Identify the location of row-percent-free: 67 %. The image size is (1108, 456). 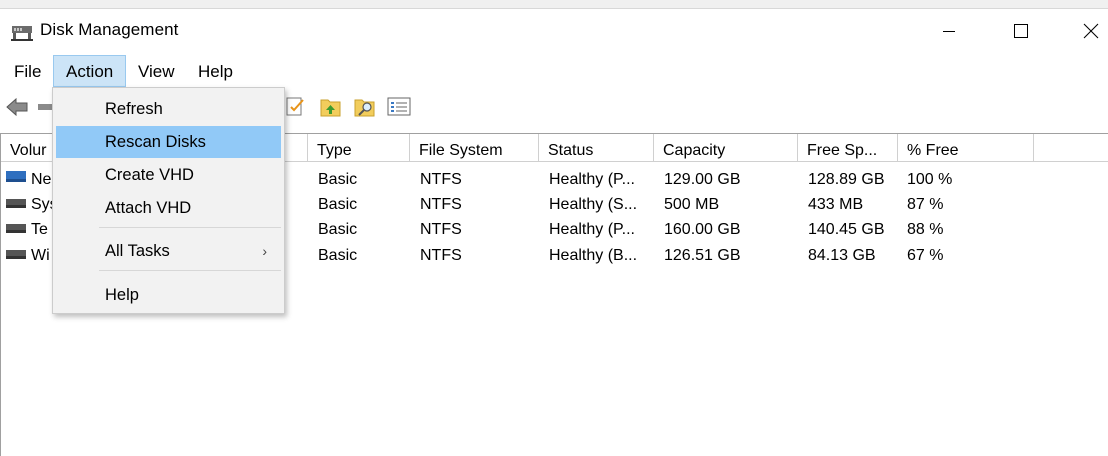
(925, 255).